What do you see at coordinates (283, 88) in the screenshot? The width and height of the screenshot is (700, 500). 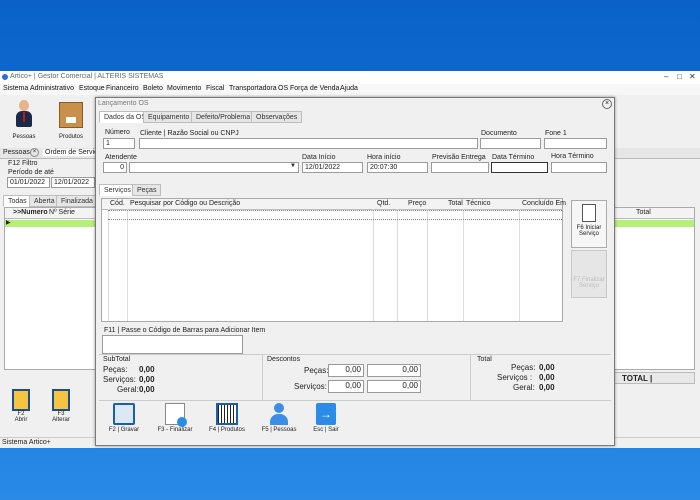 I see `menu-os: OS` at bounding box center [283, 88].